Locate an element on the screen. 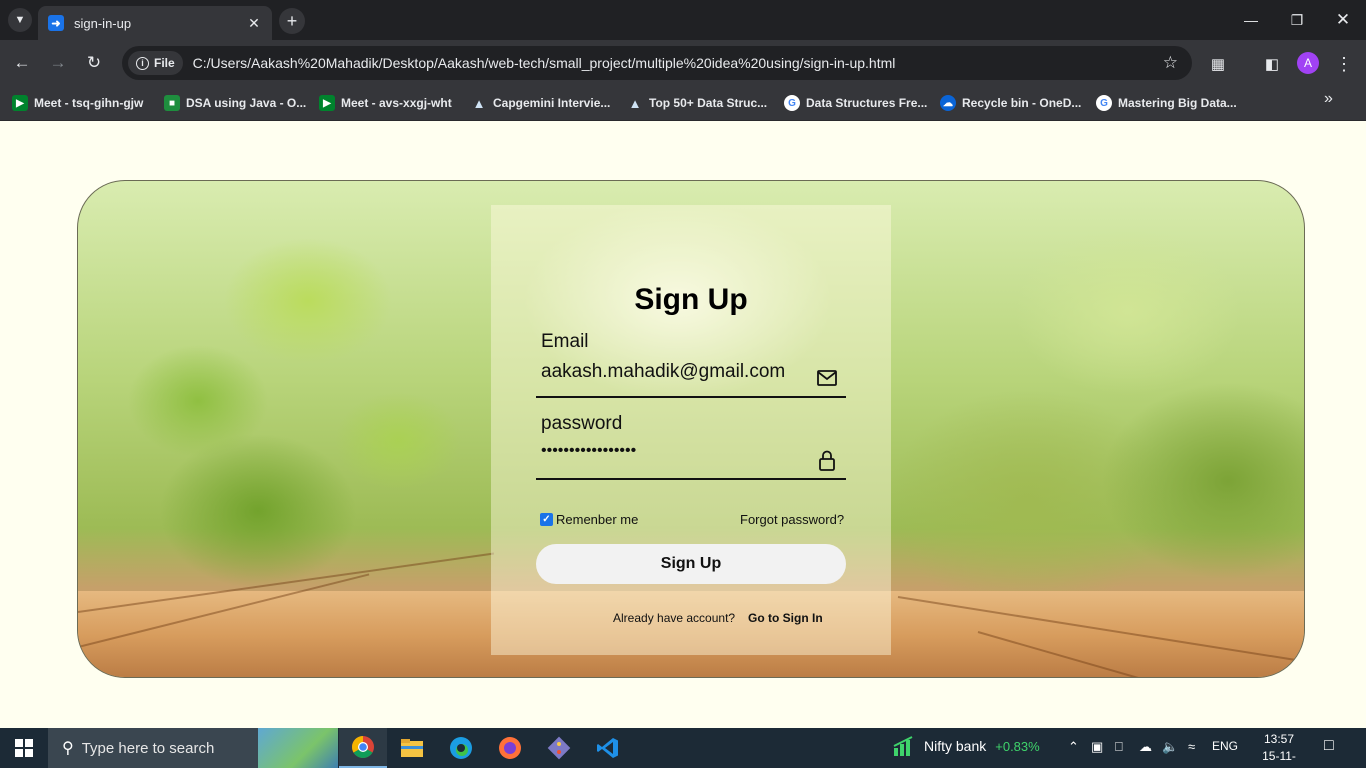 This screenshot has width=1366, height=768. minimize-icon: — is located at coordinates (1251, 20).